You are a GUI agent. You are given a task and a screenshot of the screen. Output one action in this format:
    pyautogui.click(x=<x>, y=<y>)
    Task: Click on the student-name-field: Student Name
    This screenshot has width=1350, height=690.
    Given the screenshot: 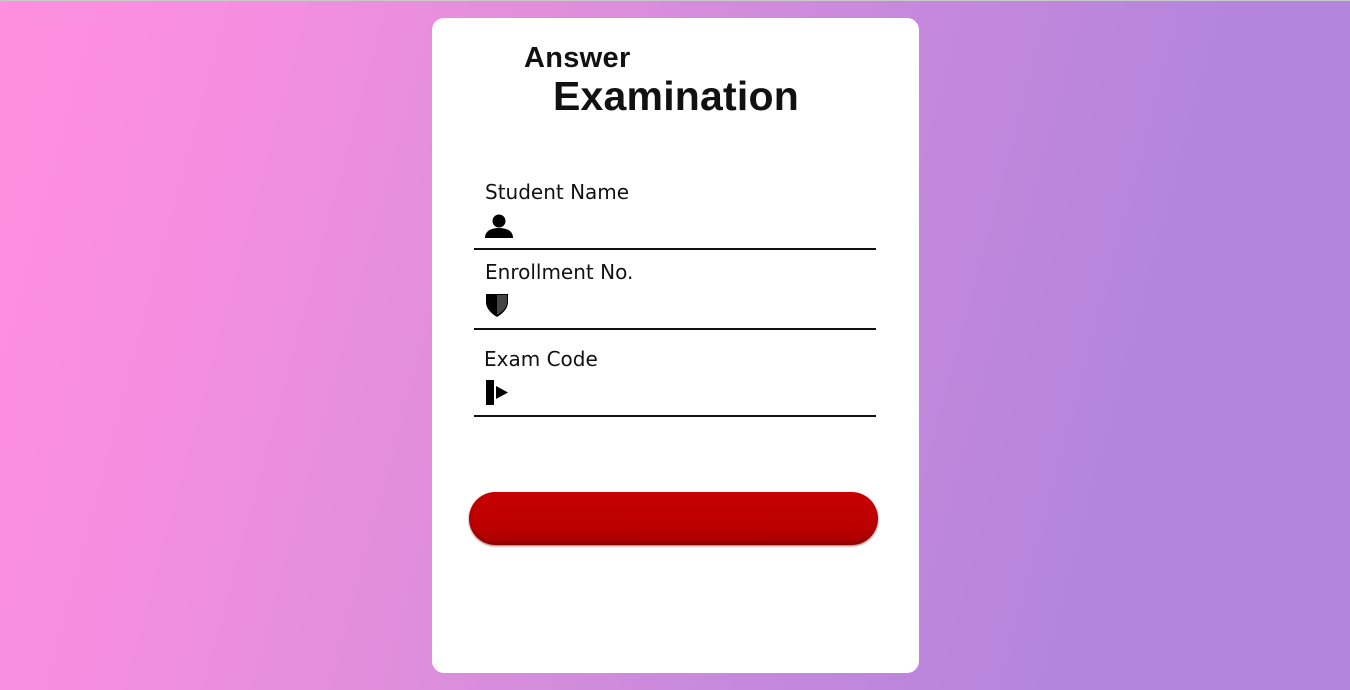 What is the action you would take?
    pyautogui.click(x=675, y=216)
    